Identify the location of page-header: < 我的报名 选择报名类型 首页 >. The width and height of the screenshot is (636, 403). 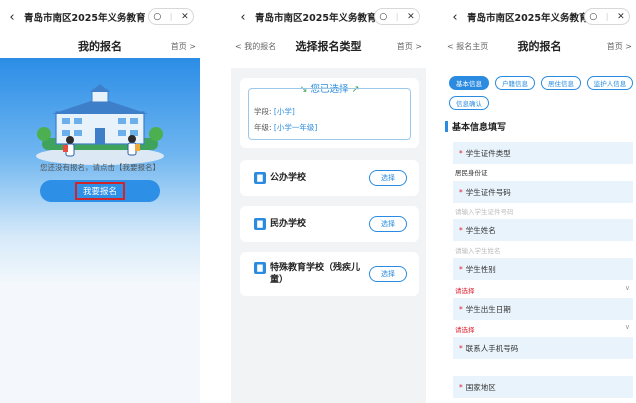
(328, 46).